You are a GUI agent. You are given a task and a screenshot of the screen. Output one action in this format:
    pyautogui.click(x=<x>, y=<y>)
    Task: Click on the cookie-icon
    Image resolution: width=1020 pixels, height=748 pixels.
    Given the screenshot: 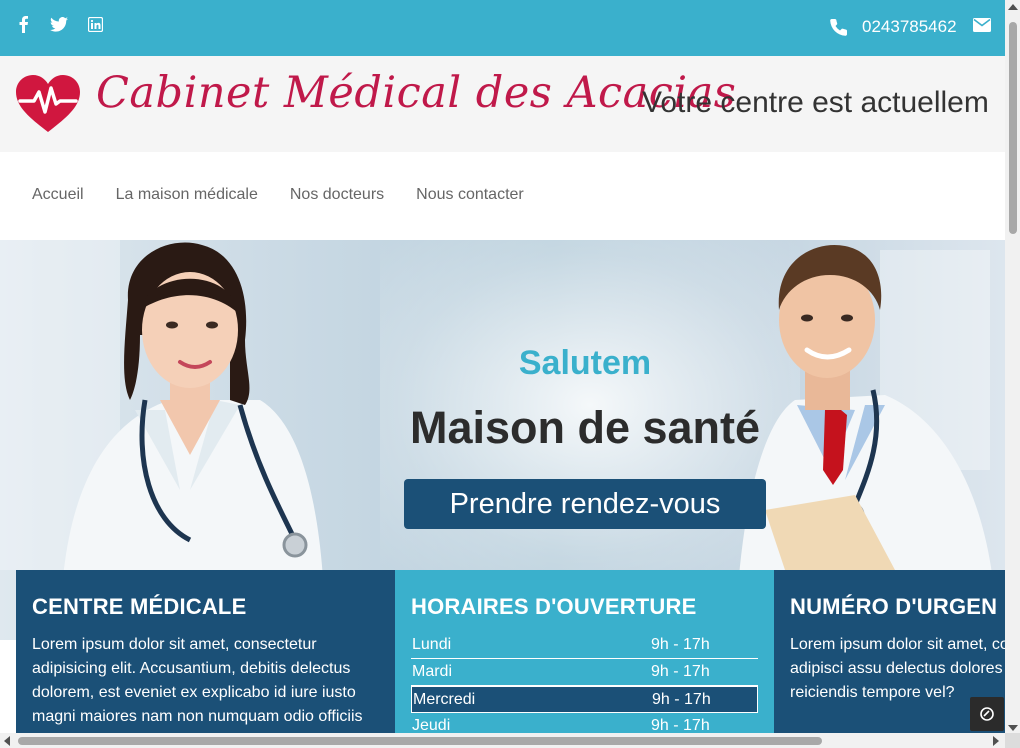 What is the action you would take?
    pyautogui.click(x=987, y=714)
    